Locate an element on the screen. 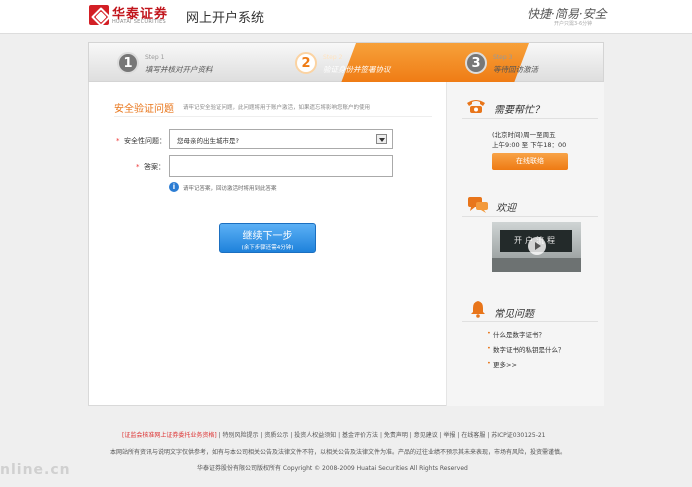  welcome-divider is located at coordinates (530, 216).